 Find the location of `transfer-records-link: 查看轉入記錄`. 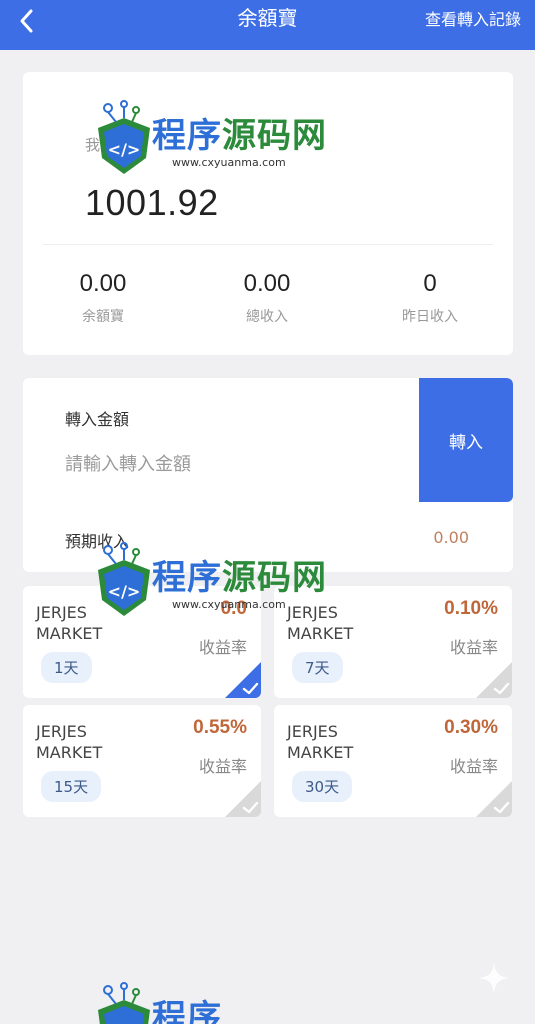

transfer-records-link: 查看轉入記錄 is located at coordinates (473, 20).